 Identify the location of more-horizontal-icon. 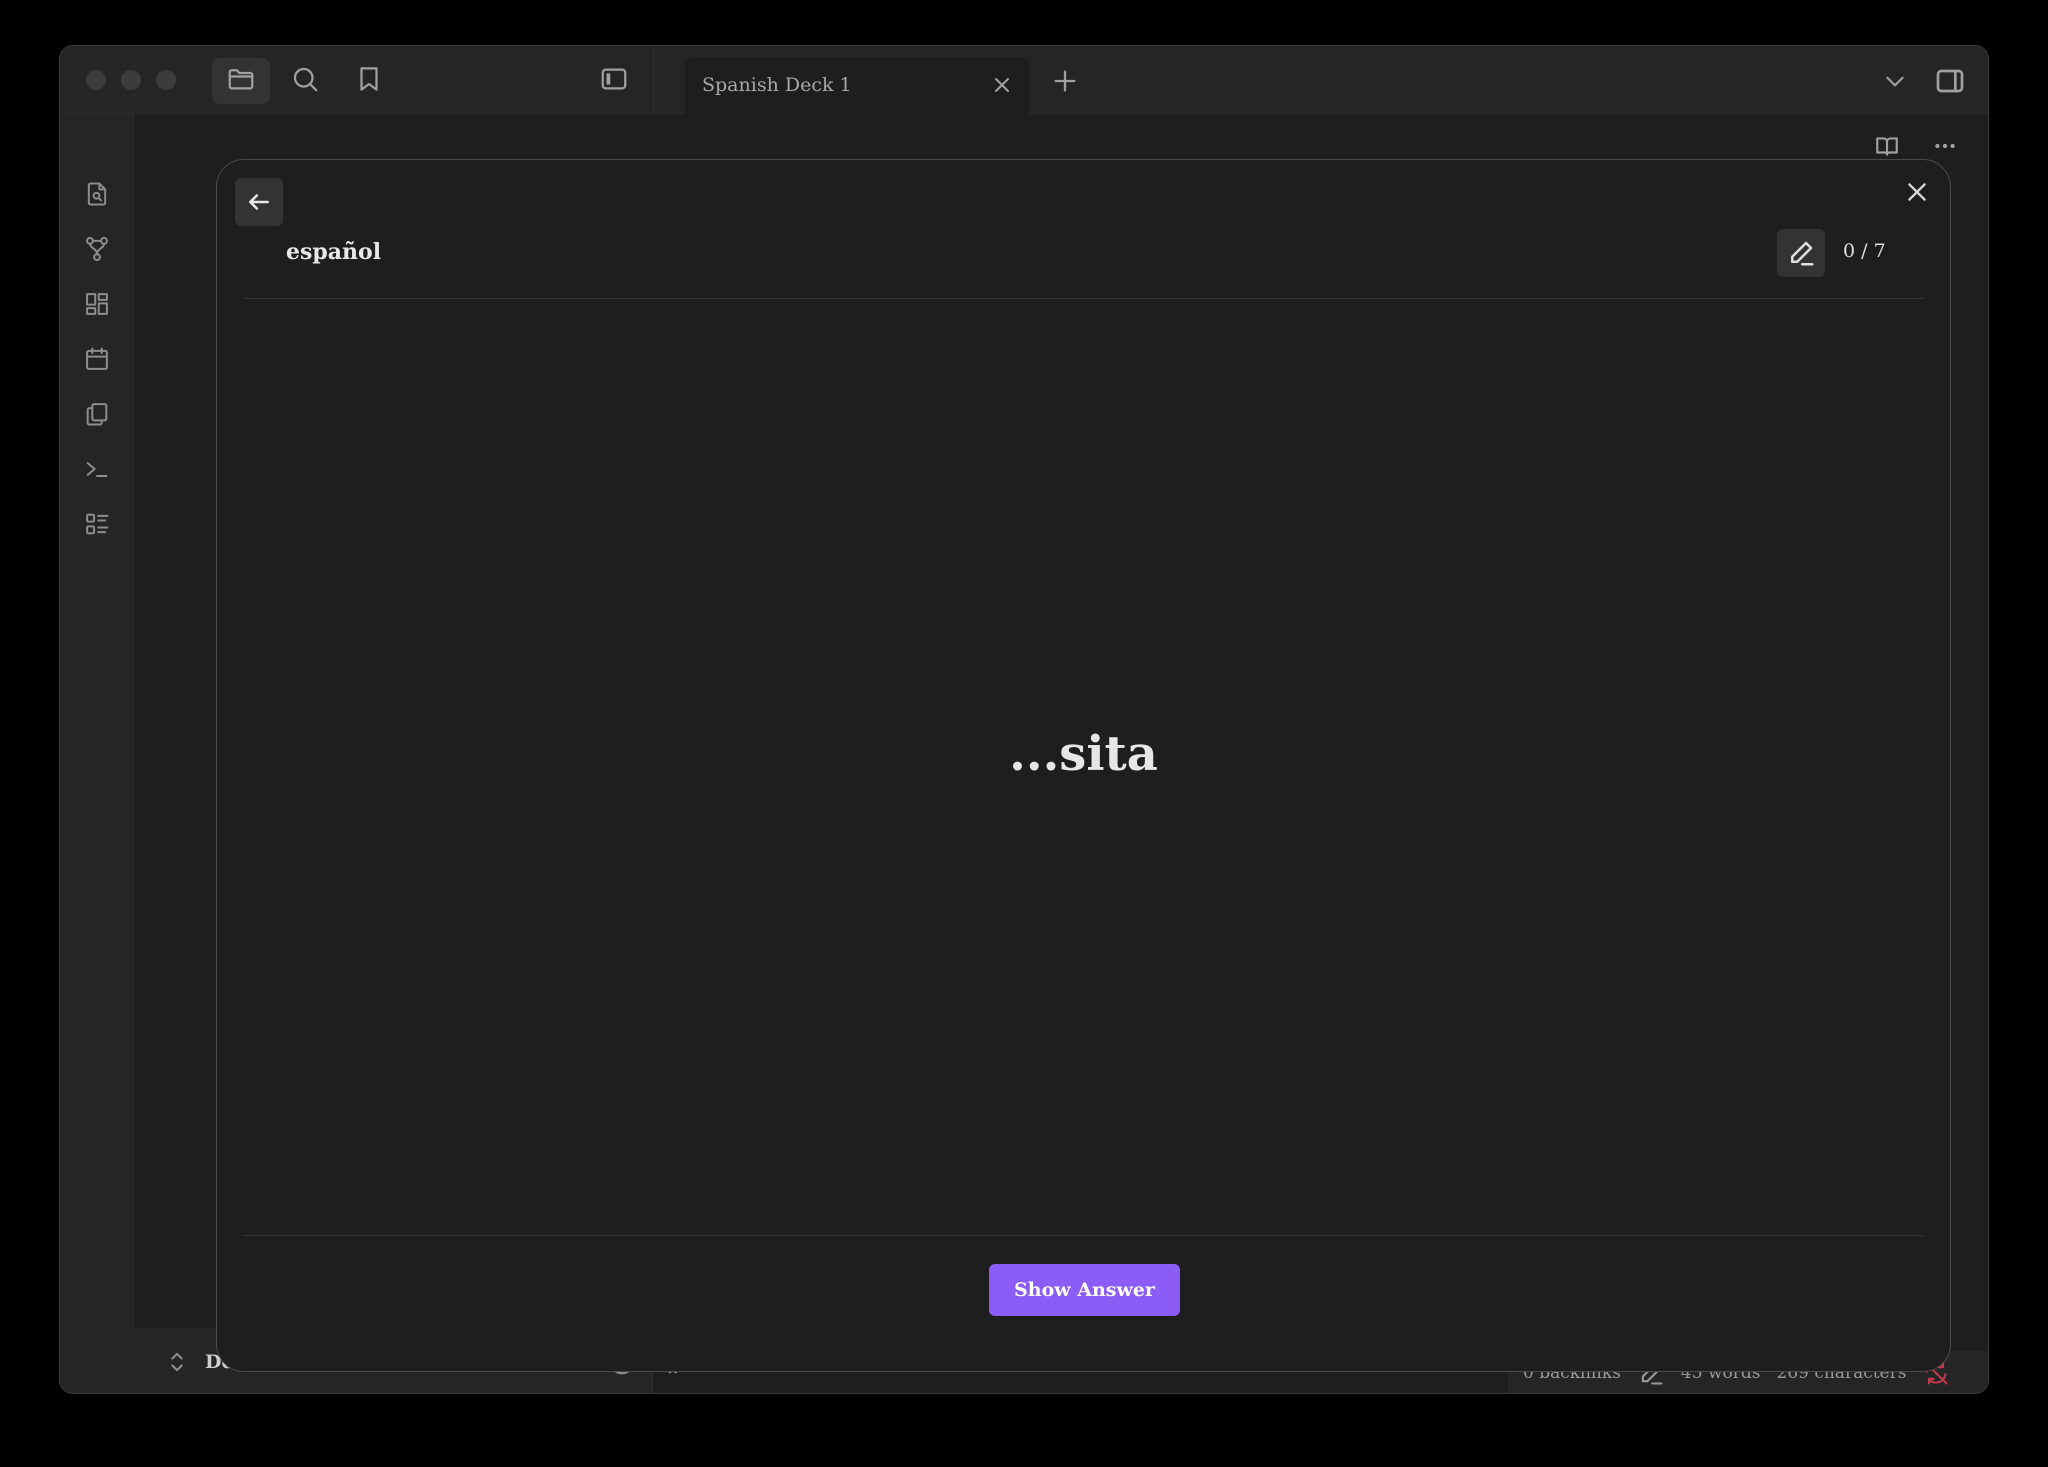
(1945, 146).